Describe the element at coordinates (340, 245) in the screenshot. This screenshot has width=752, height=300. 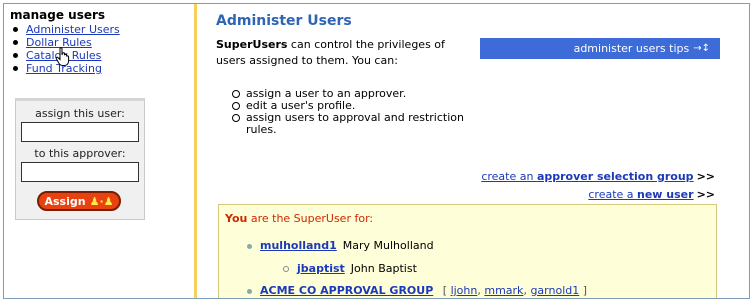
I see `list-item: mulholland1 Mary Mulholland` at that location.